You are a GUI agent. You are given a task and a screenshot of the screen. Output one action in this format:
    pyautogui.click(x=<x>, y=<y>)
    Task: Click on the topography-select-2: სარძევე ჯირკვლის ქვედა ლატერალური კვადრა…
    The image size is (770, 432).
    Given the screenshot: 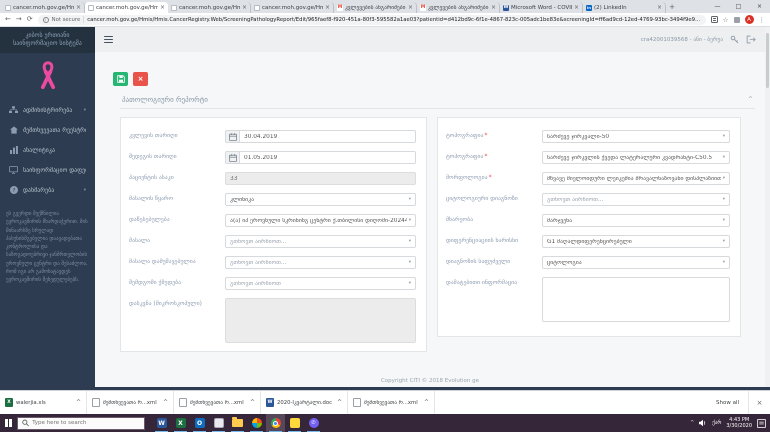 What is the action you would take?
    pyautogui.click(x=636, y=157)
    